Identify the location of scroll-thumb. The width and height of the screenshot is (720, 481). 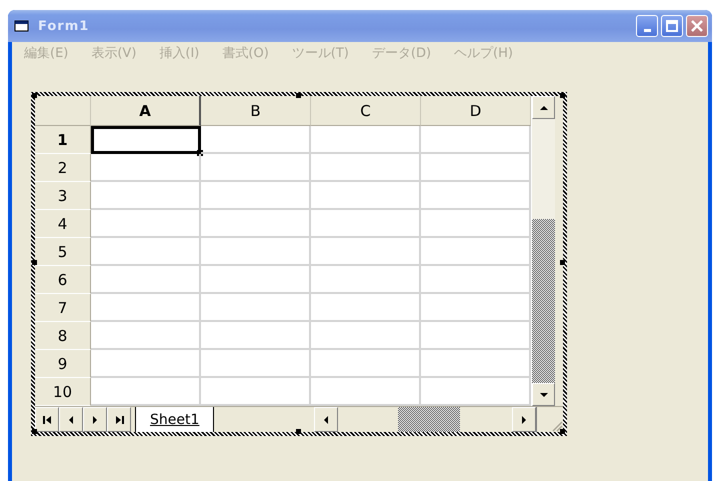
(543, 301).